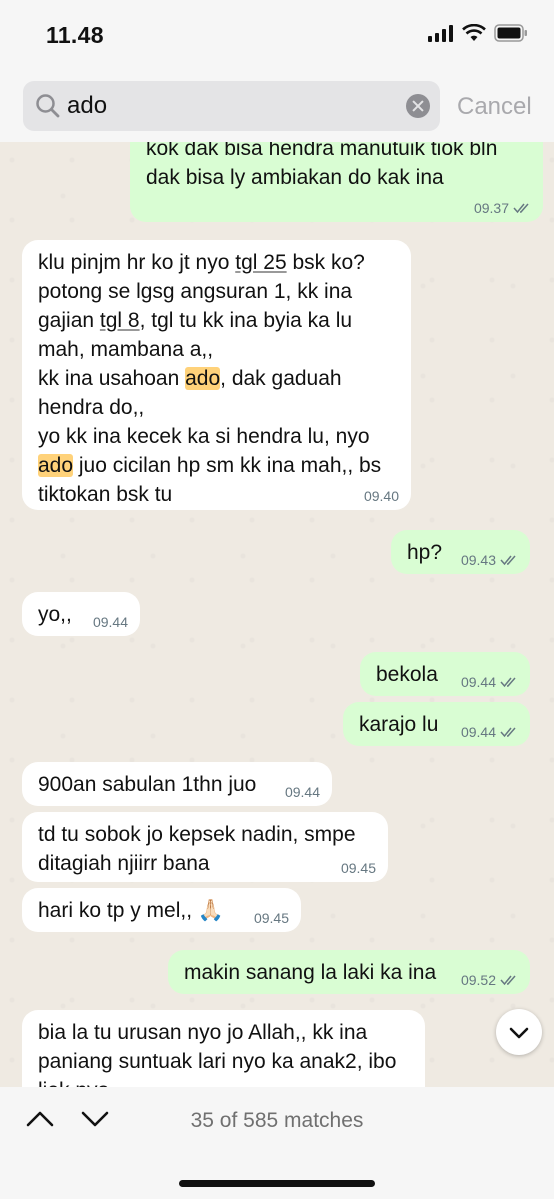  I want to click on message-bubble-outgoing: bekola 09.44, so click(445, 674).